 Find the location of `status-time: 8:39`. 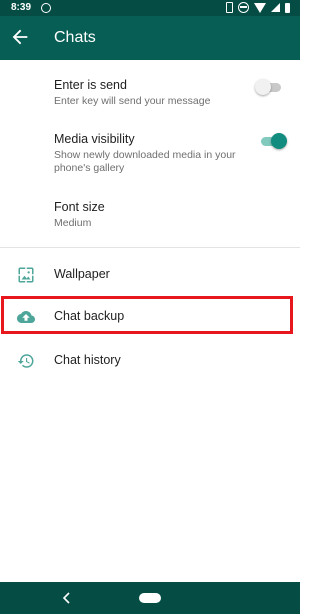

status-time: 8:39 is located at coordinates (21, 7).